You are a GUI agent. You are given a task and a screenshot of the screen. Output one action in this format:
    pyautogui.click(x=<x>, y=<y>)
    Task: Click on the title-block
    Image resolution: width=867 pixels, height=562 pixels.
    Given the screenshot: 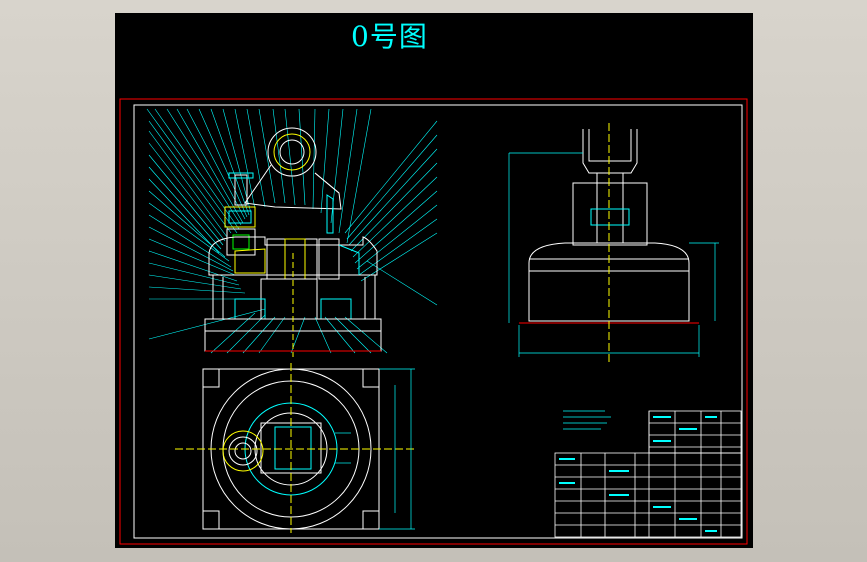 What is the action you would take?
    pyautogui.click(x=648, y=474)
    